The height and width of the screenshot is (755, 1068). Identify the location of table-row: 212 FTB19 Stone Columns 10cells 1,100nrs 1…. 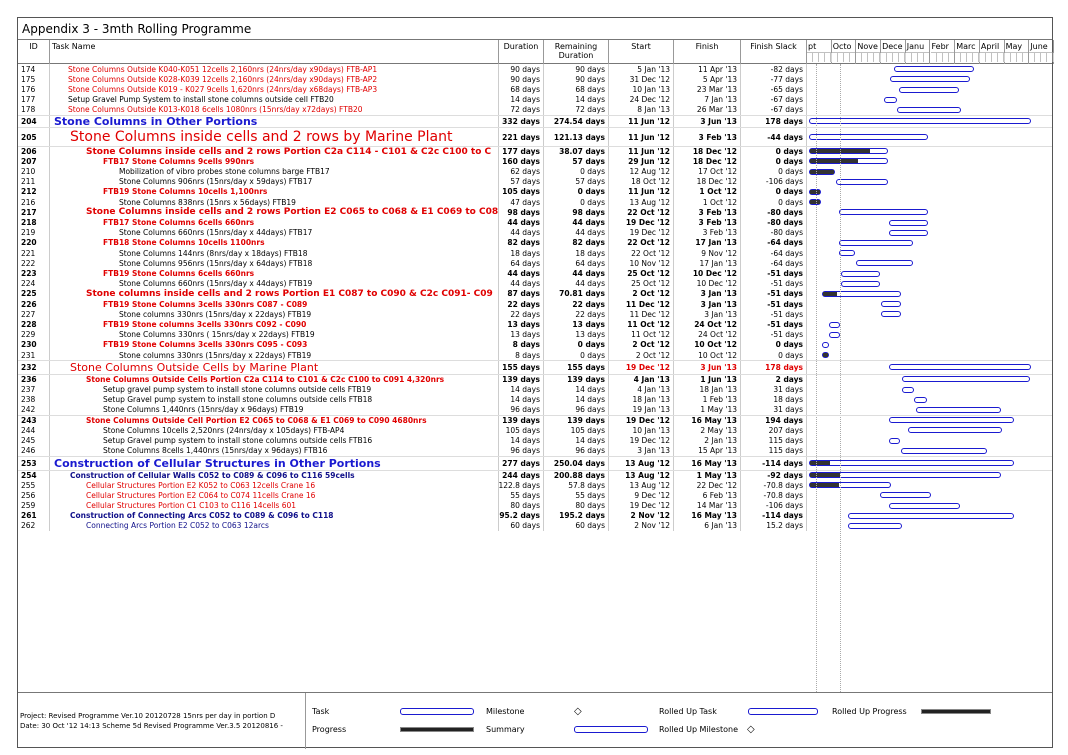
(535, 191).